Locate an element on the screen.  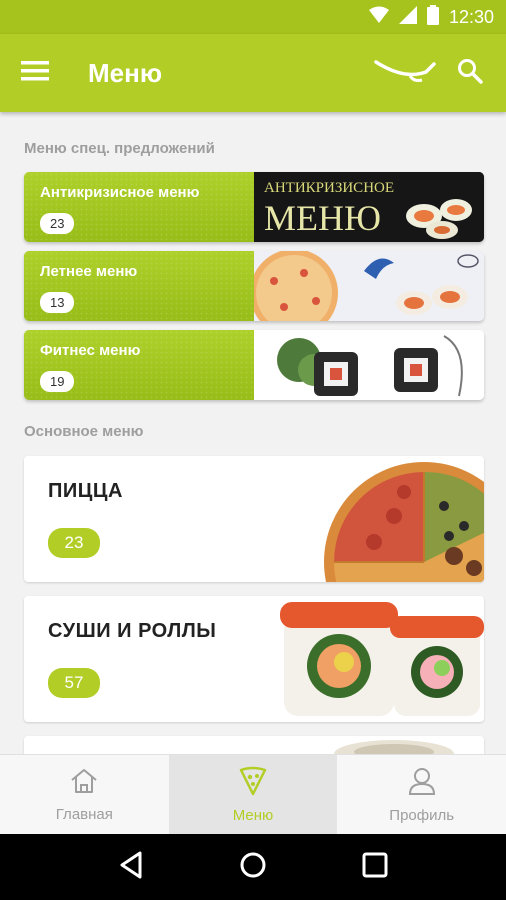
profile-icon is located at coordinates (422, 783).